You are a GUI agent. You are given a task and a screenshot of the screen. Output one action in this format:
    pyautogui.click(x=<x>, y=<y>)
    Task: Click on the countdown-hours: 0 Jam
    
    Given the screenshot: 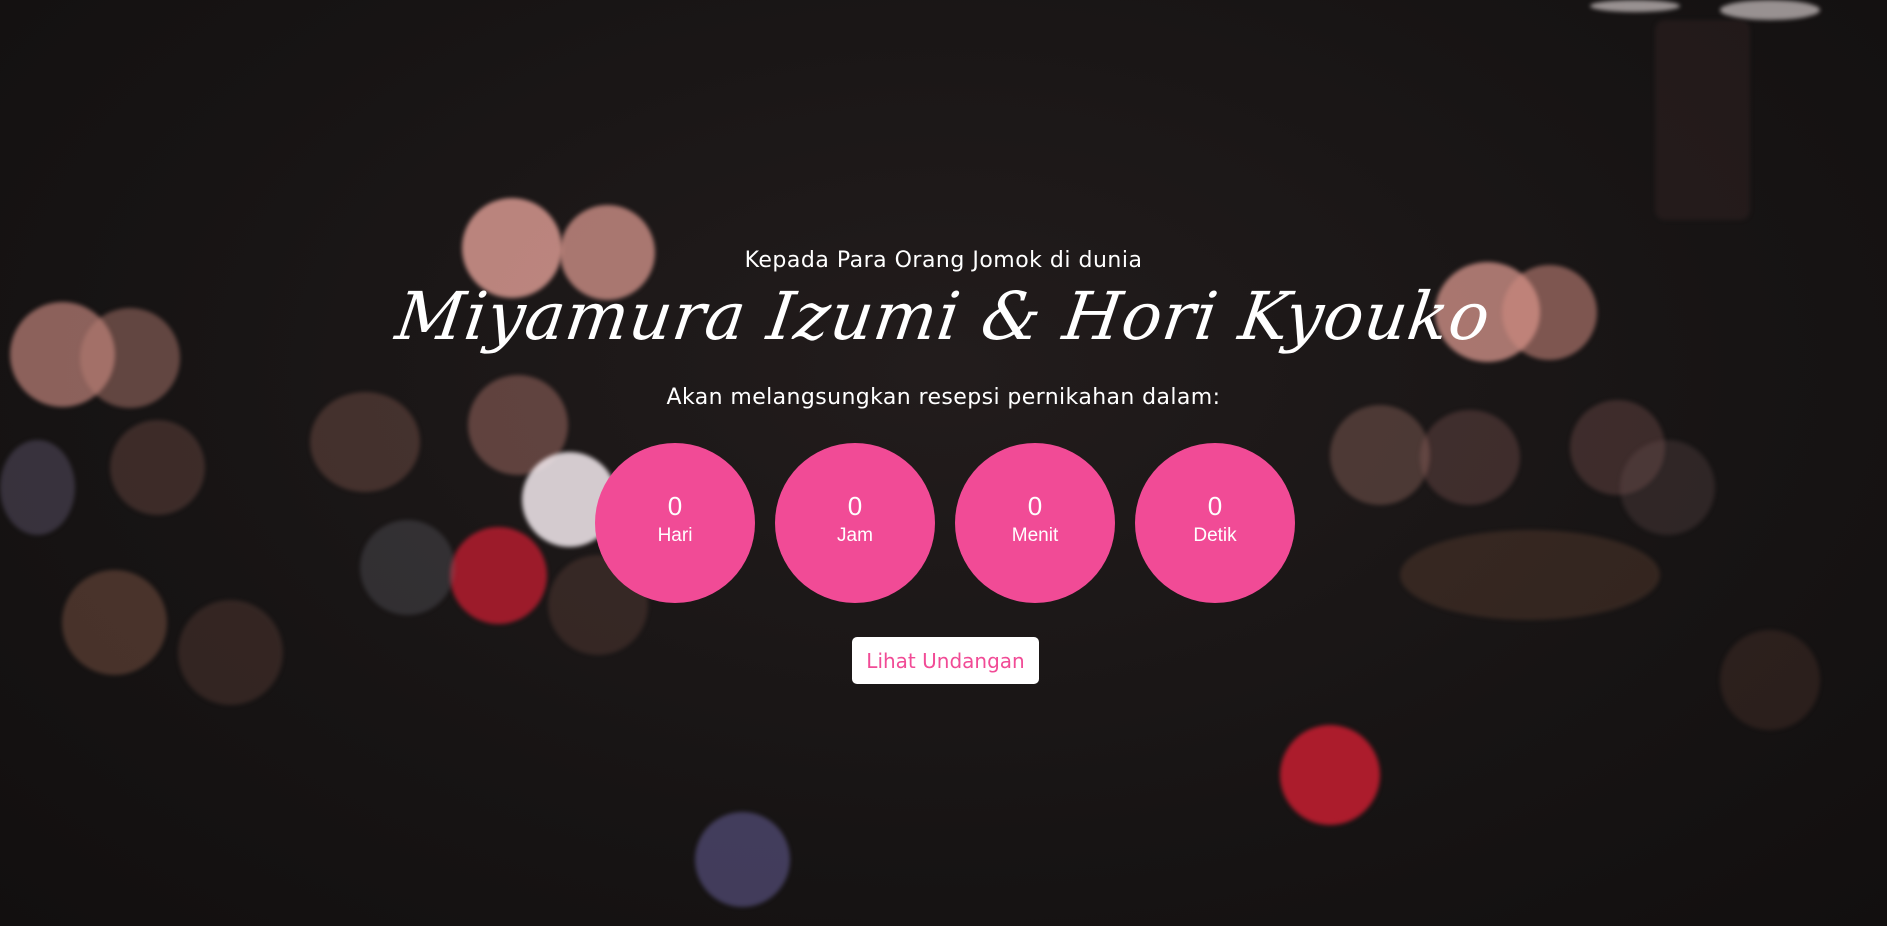 What is the action you would take?
    pyautogui.click(x=855, y=523)
    